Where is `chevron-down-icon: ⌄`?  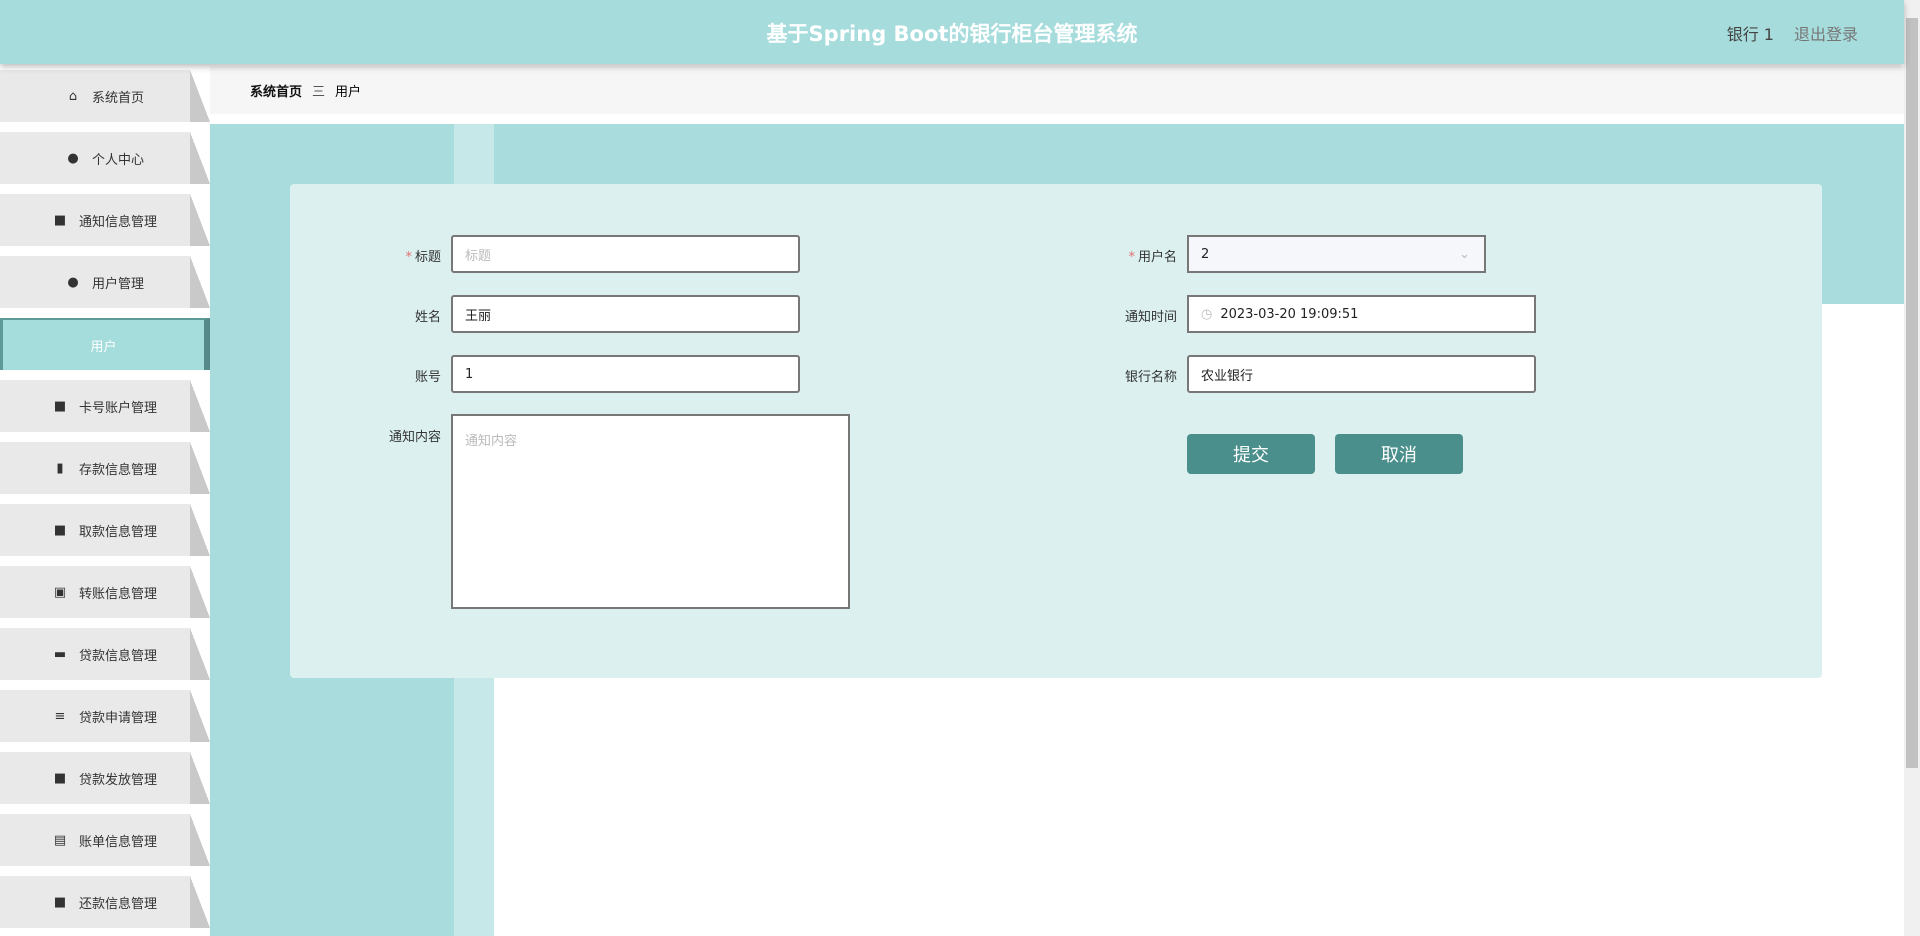 chevron-down-icon: ⌄ is located at coordinates (1464, 254).